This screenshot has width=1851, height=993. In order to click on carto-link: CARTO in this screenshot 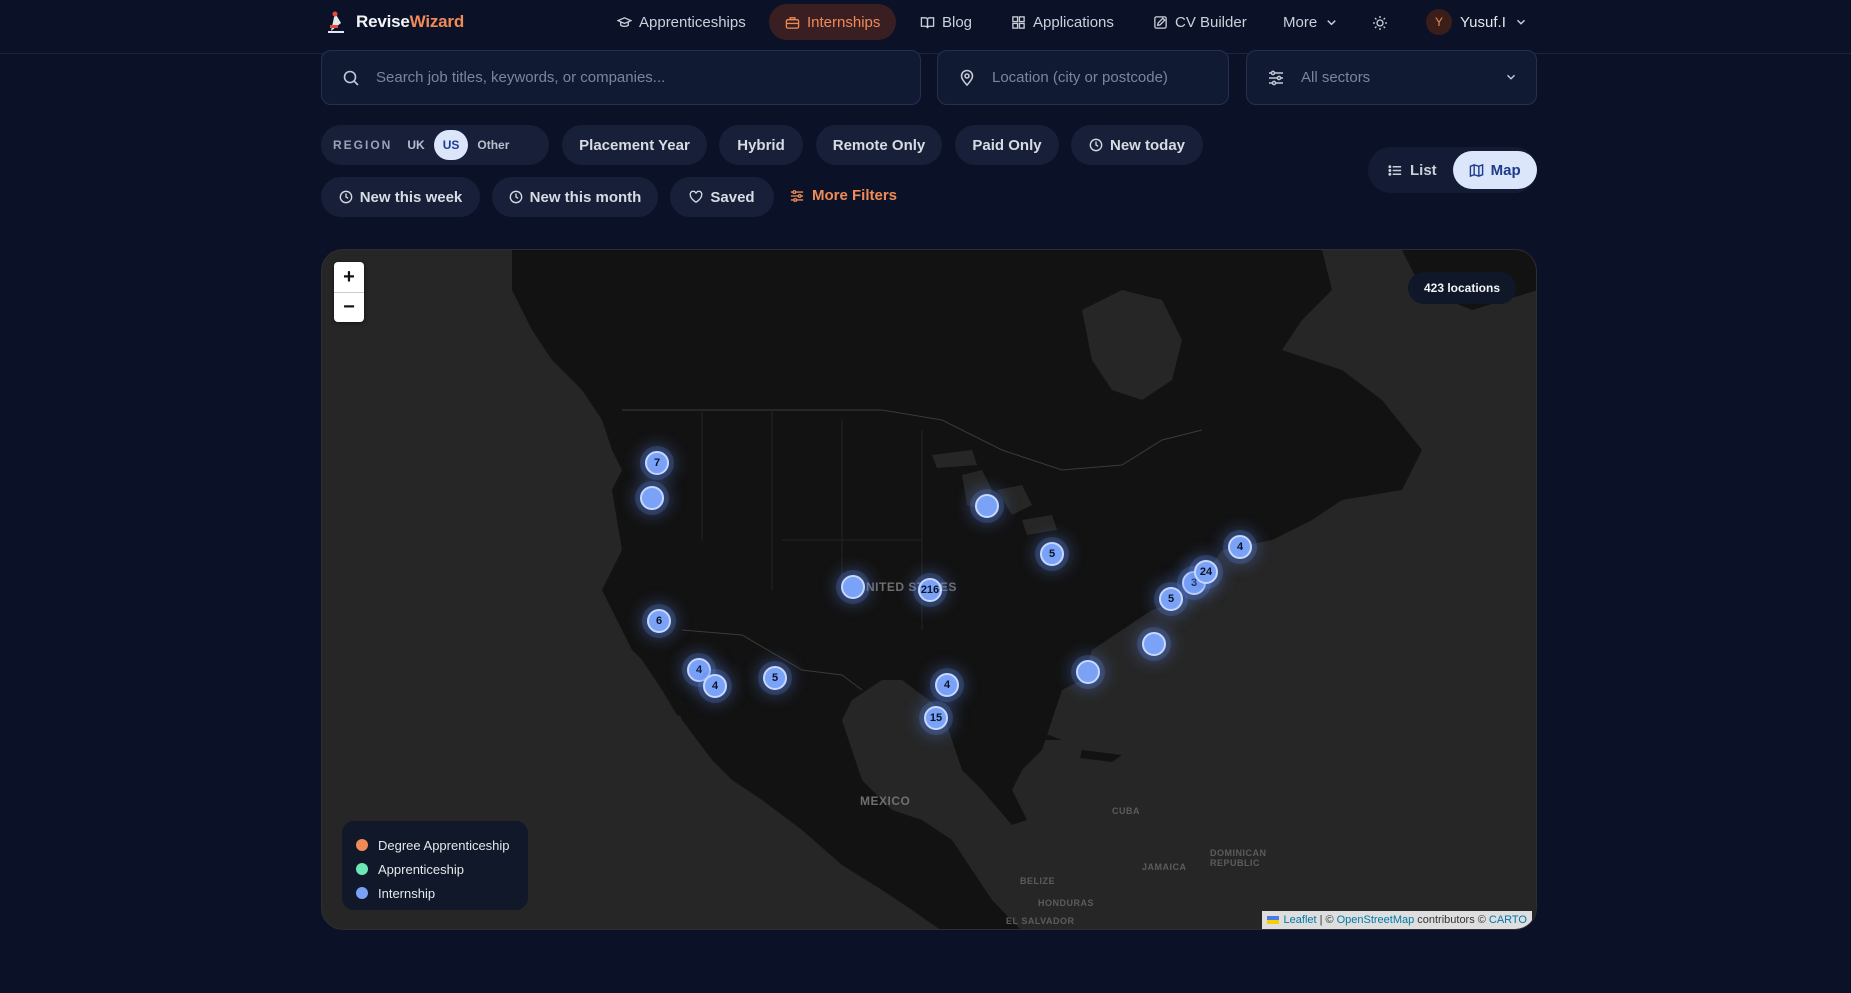, I will do `click(1508, 920)`.